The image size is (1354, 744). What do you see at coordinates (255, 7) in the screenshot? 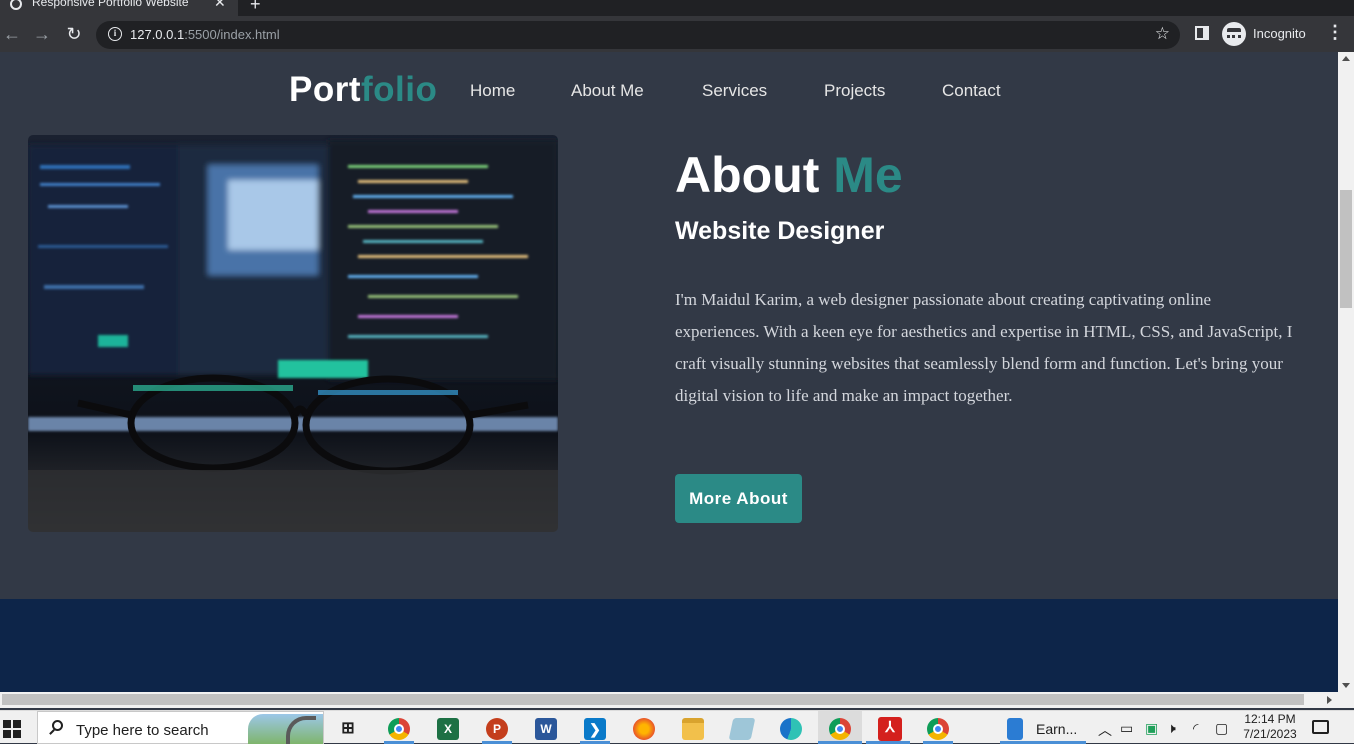
I see `new-tab-icon: +` at bounding box center [255, 7].